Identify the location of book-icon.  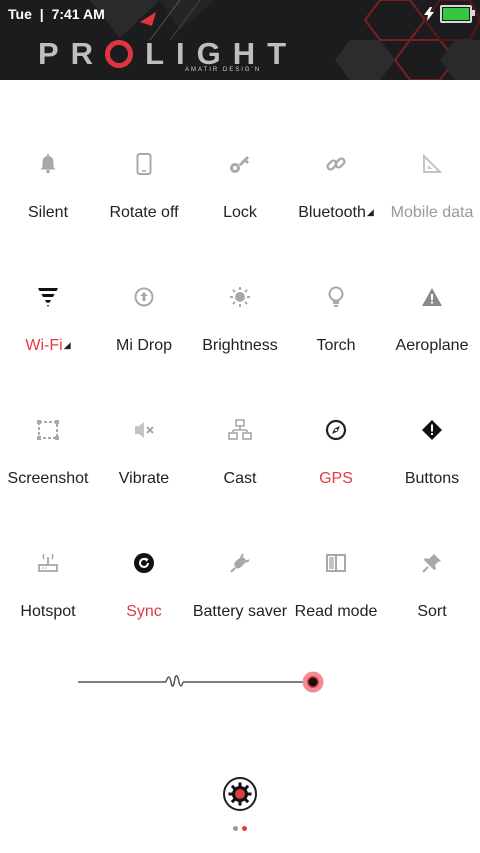
(336, 563).